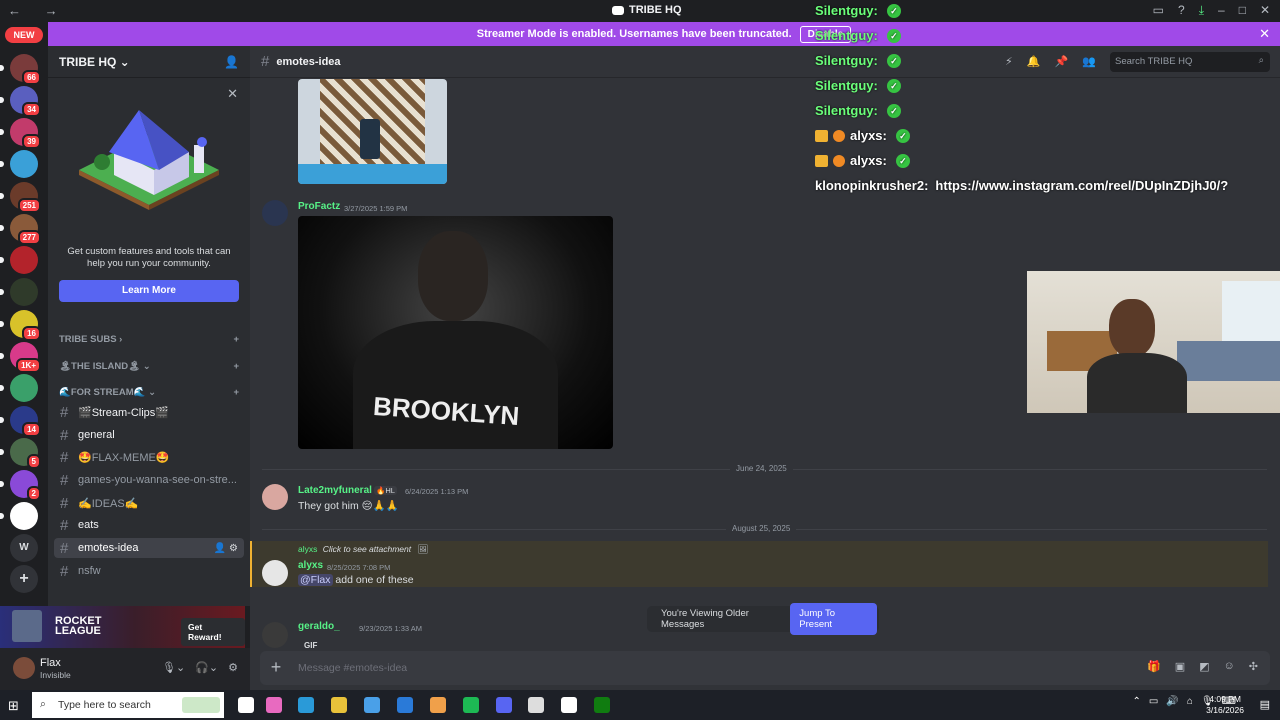 The image size is (1280, 720). What do you see at coordinates (339, 705) in the screenshot?
I see `file-explorer-icon` at bounding box center [339, 705].